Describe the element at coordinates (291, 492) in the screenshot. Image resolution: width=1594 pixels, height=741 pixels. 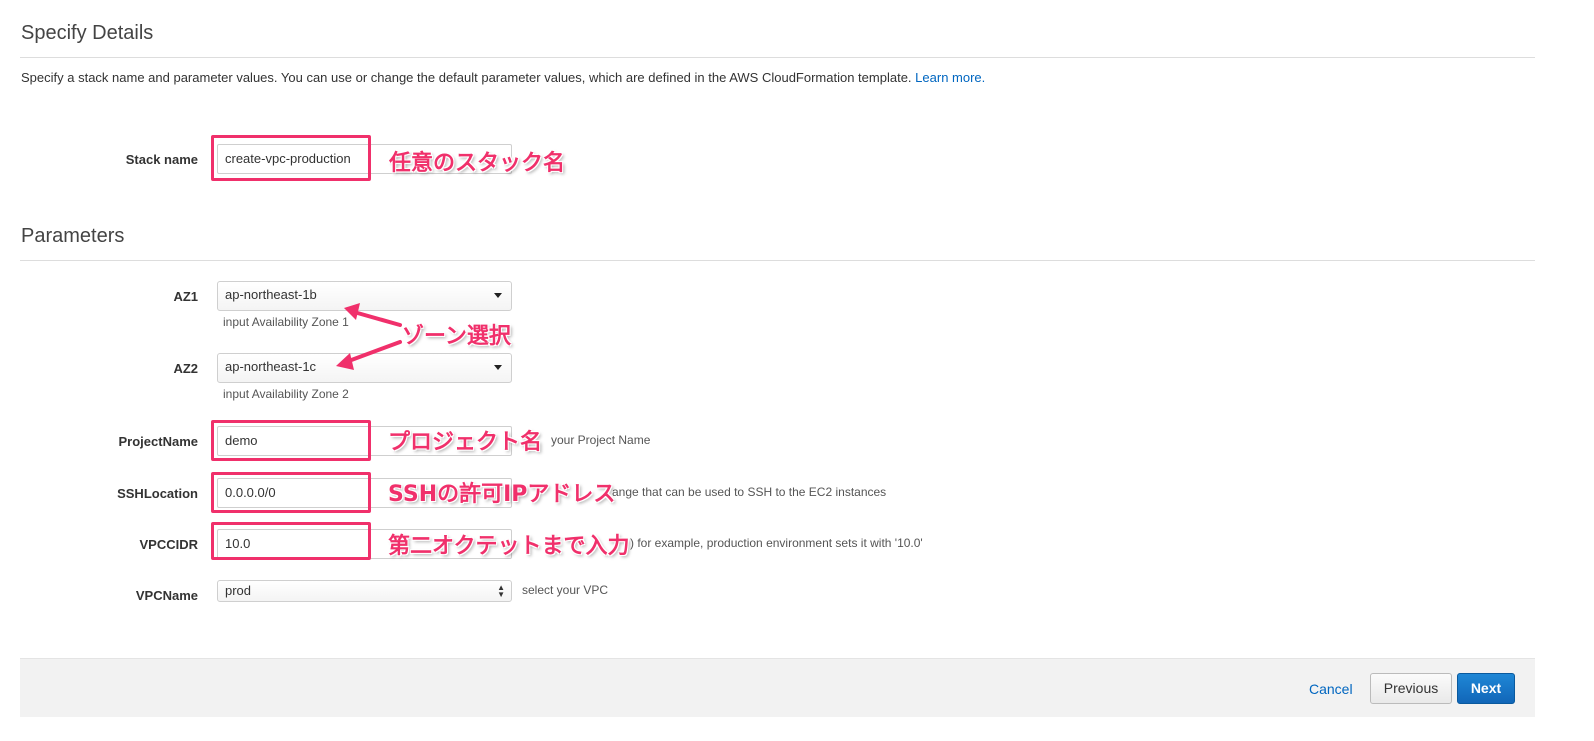
I see `ssh-location-highlight` at that location.